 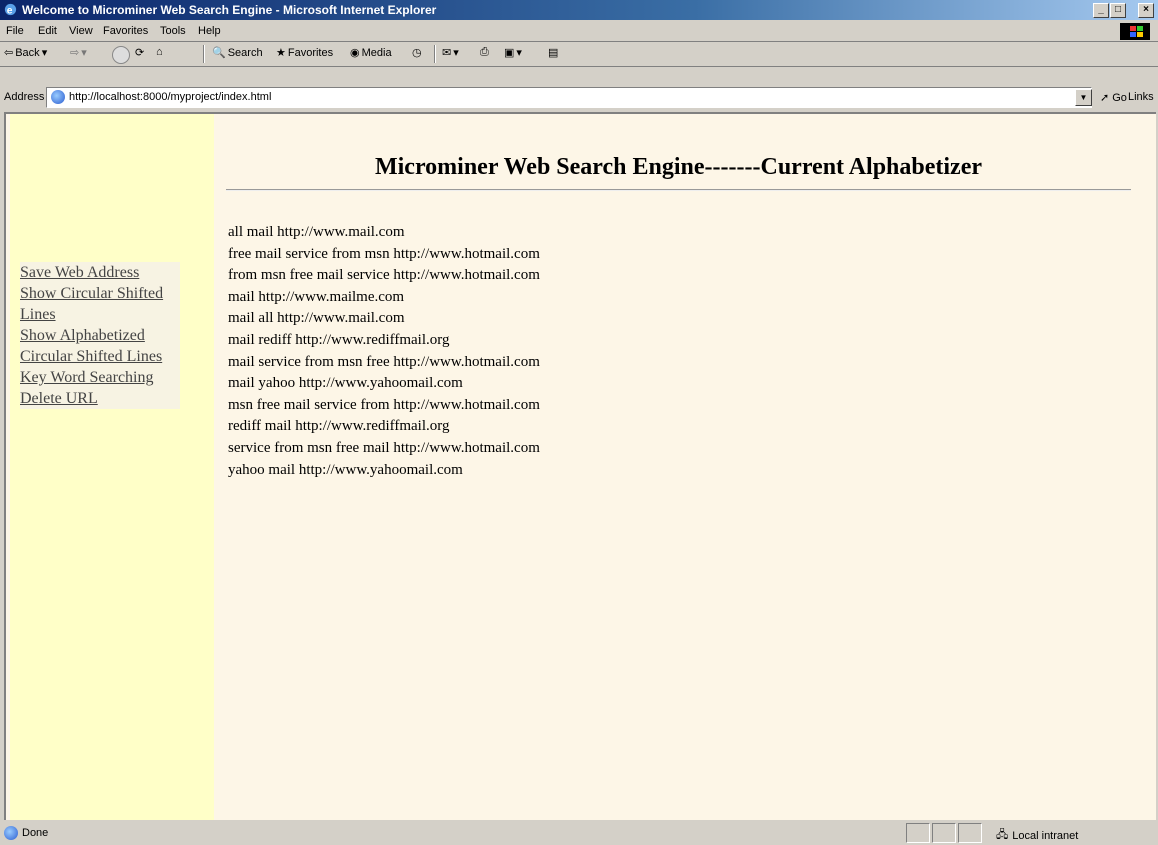 What do you see at coordinates (100, 304) in the screenshot?
I see `nav-link-show-circular-shifted-lines: Show Circular Shifted Lines` at bounding box center [100, 304].